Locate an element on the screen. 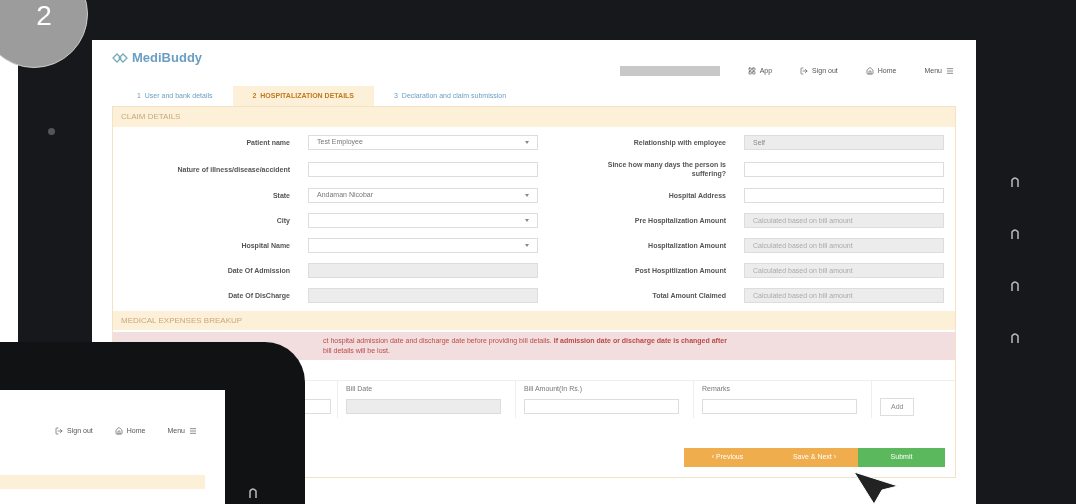 This screenshot has height=504, width=1076. search-key-icon is located at coordinates (1015, 286).